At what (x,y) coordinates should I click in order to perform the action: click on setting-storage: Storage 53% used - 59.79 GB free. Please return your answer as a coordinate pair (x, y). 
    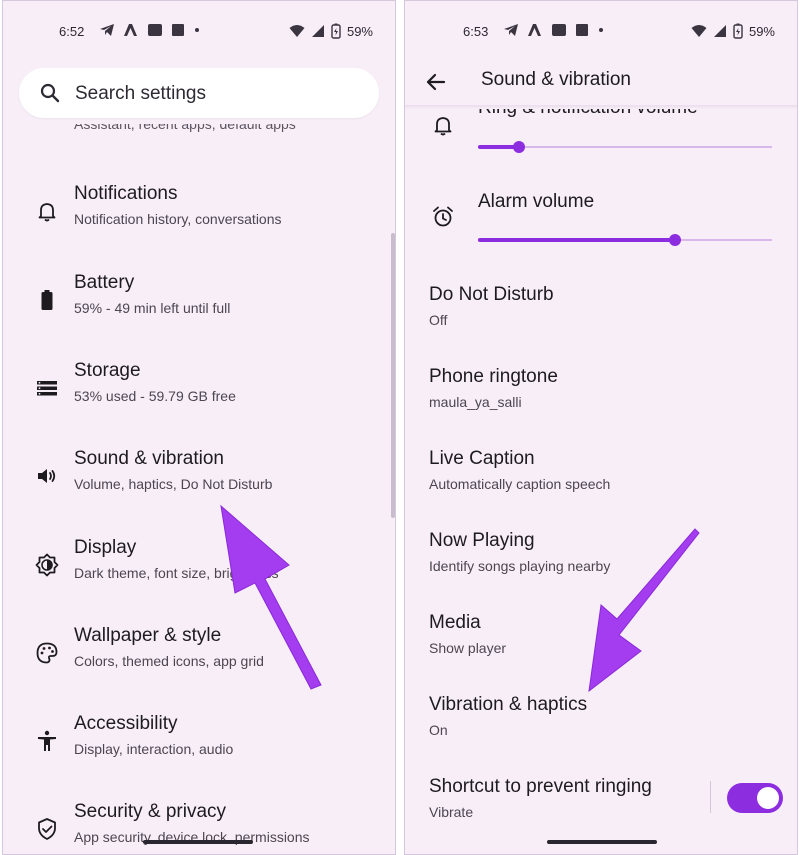
    Looking at the image, I should click on (199, 390).